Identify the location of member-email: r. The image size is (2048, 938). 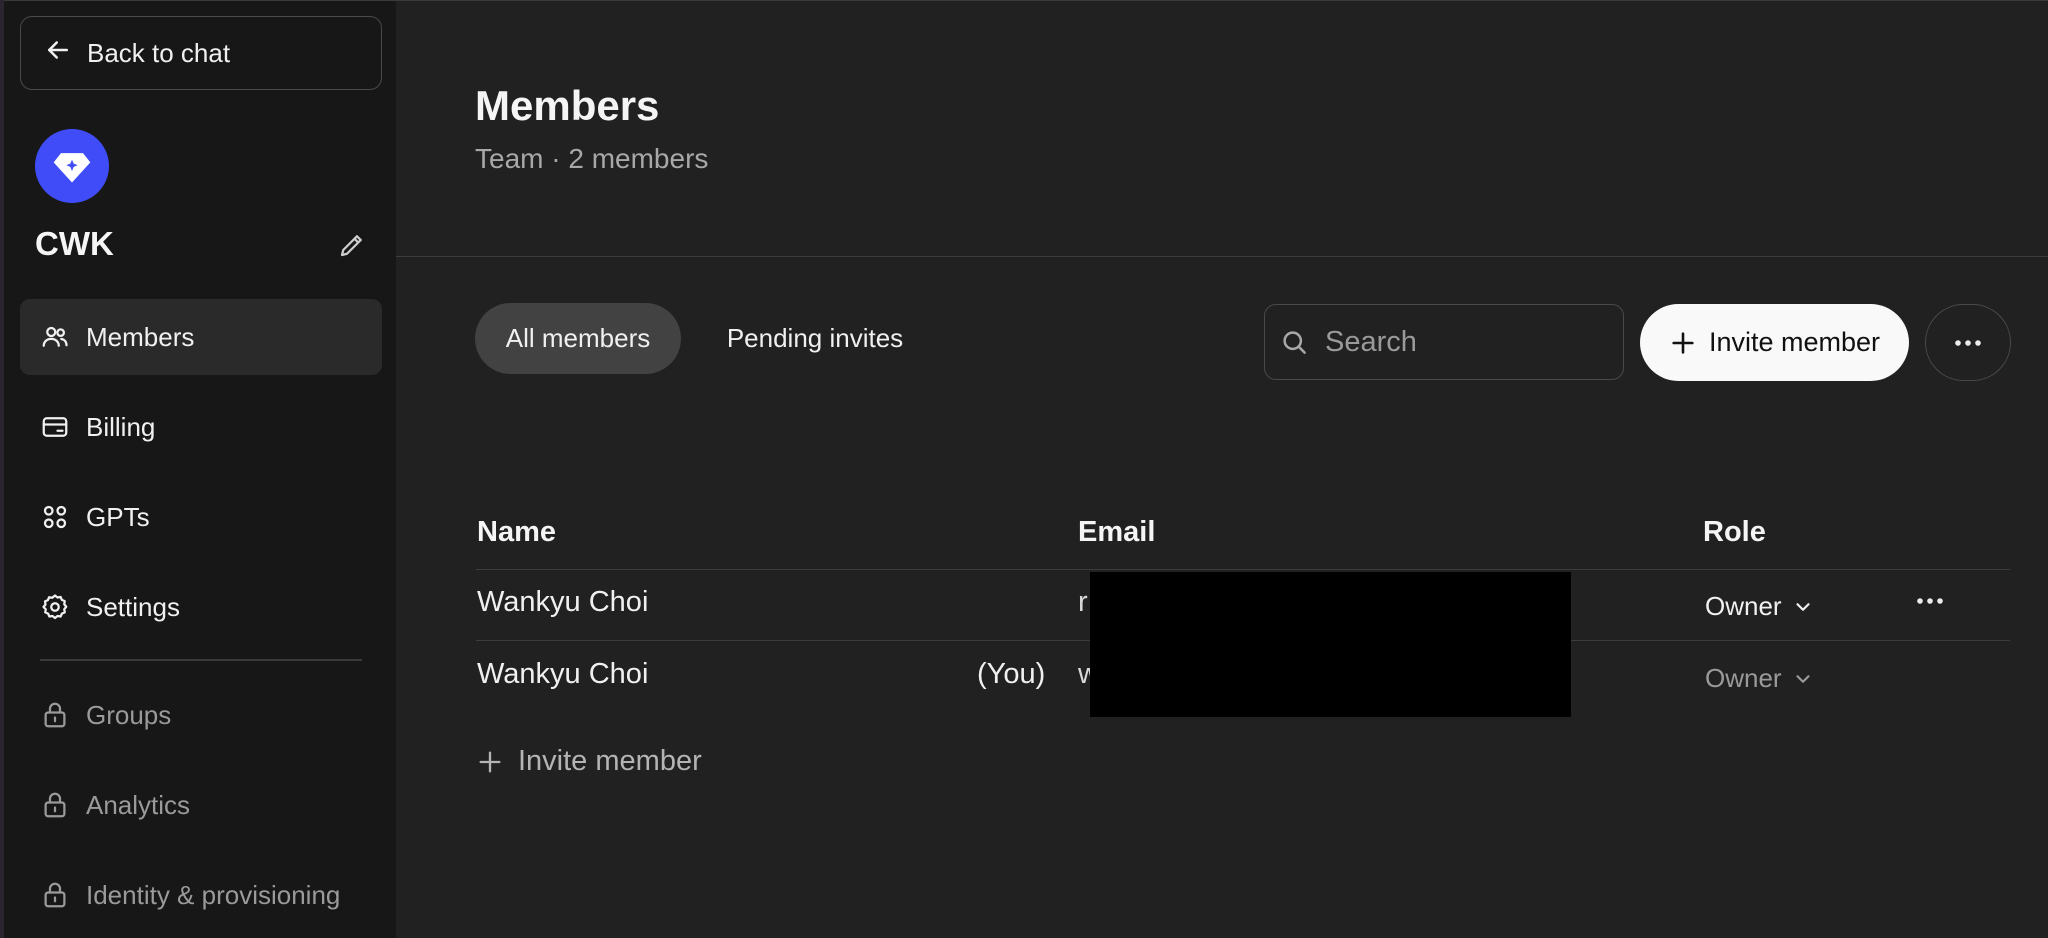
(1083, 602).